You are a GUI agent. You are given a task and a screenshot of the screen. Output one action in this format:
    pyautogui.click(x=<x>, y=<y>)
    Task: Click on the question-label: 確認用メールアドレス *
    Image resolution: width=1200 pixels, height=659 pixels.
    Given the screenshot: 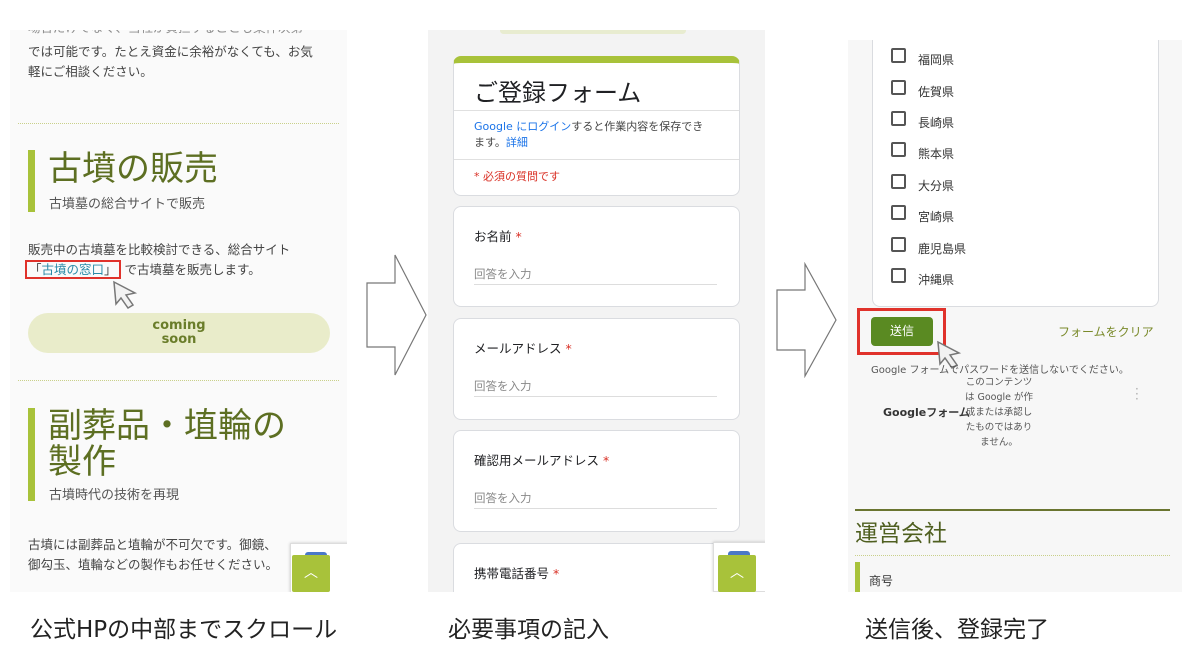 What is the action you would take?
    pyautogui.click(x=541, y=459)
    